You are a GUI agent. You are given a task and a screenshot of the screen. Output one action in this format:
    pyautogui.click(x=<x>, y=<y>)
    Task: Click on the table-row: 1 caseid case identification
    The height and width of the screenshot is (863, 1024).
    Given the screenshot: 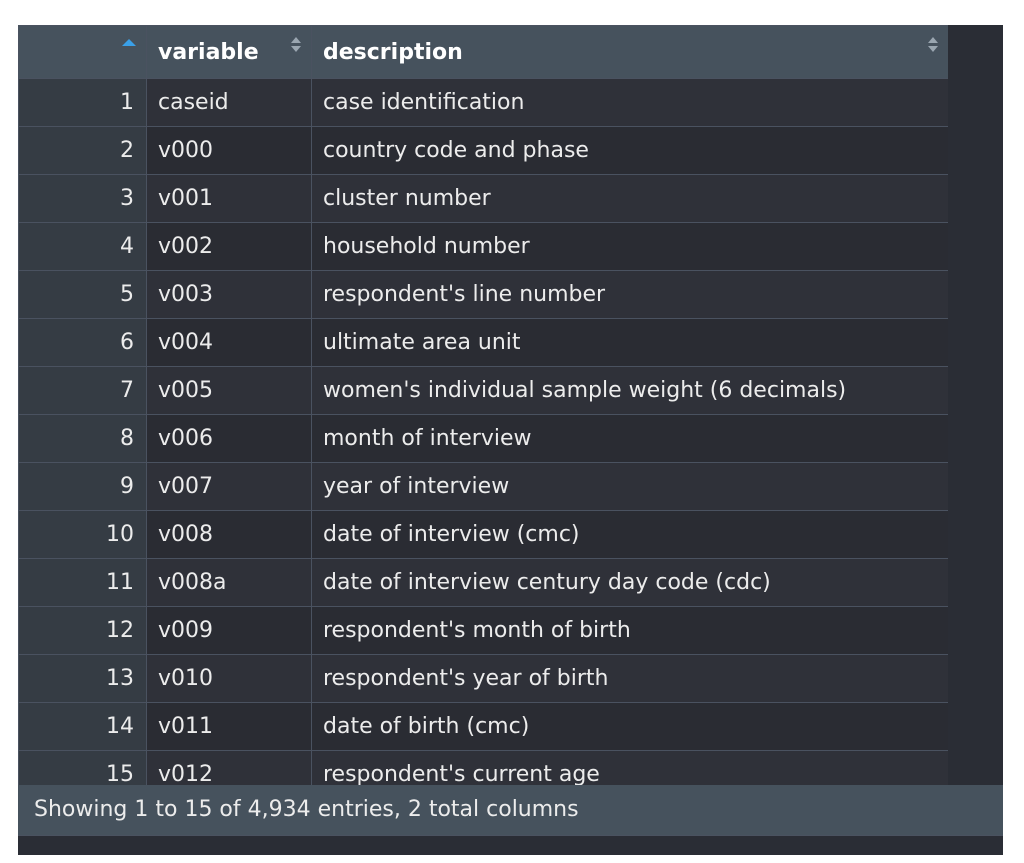 What is the action you would take?
    pyautogui.click(x=483, y=102)
    